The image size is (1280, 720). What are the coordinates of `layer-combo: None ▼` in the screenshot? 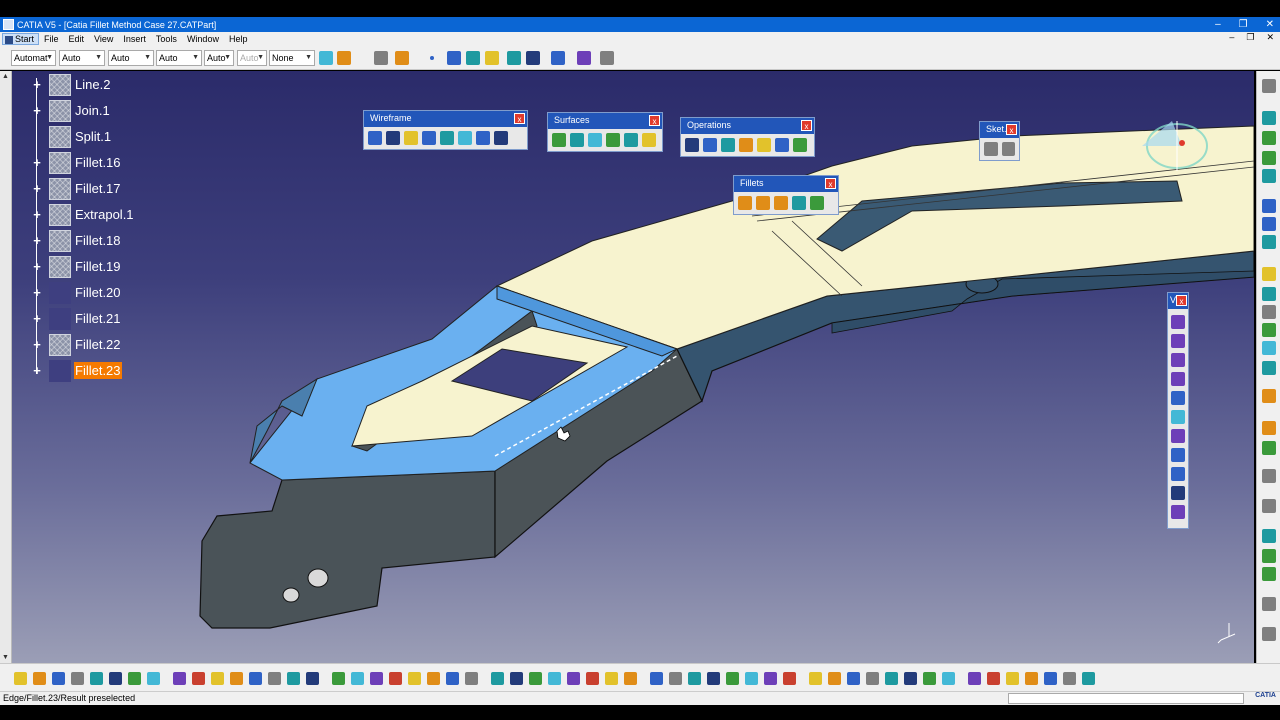 It's located at (292, 58).